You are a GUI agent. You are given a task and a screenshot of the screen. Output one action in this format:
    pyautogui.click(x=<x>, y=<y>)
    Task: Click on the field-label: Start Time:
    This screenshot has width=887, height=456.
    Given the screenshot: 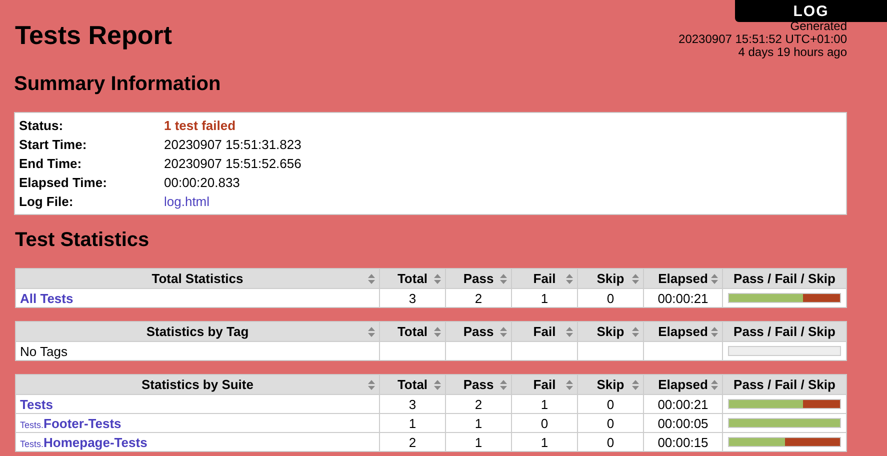 What is the action you would take?
    pyautogui.click(x=53, y=144)
    